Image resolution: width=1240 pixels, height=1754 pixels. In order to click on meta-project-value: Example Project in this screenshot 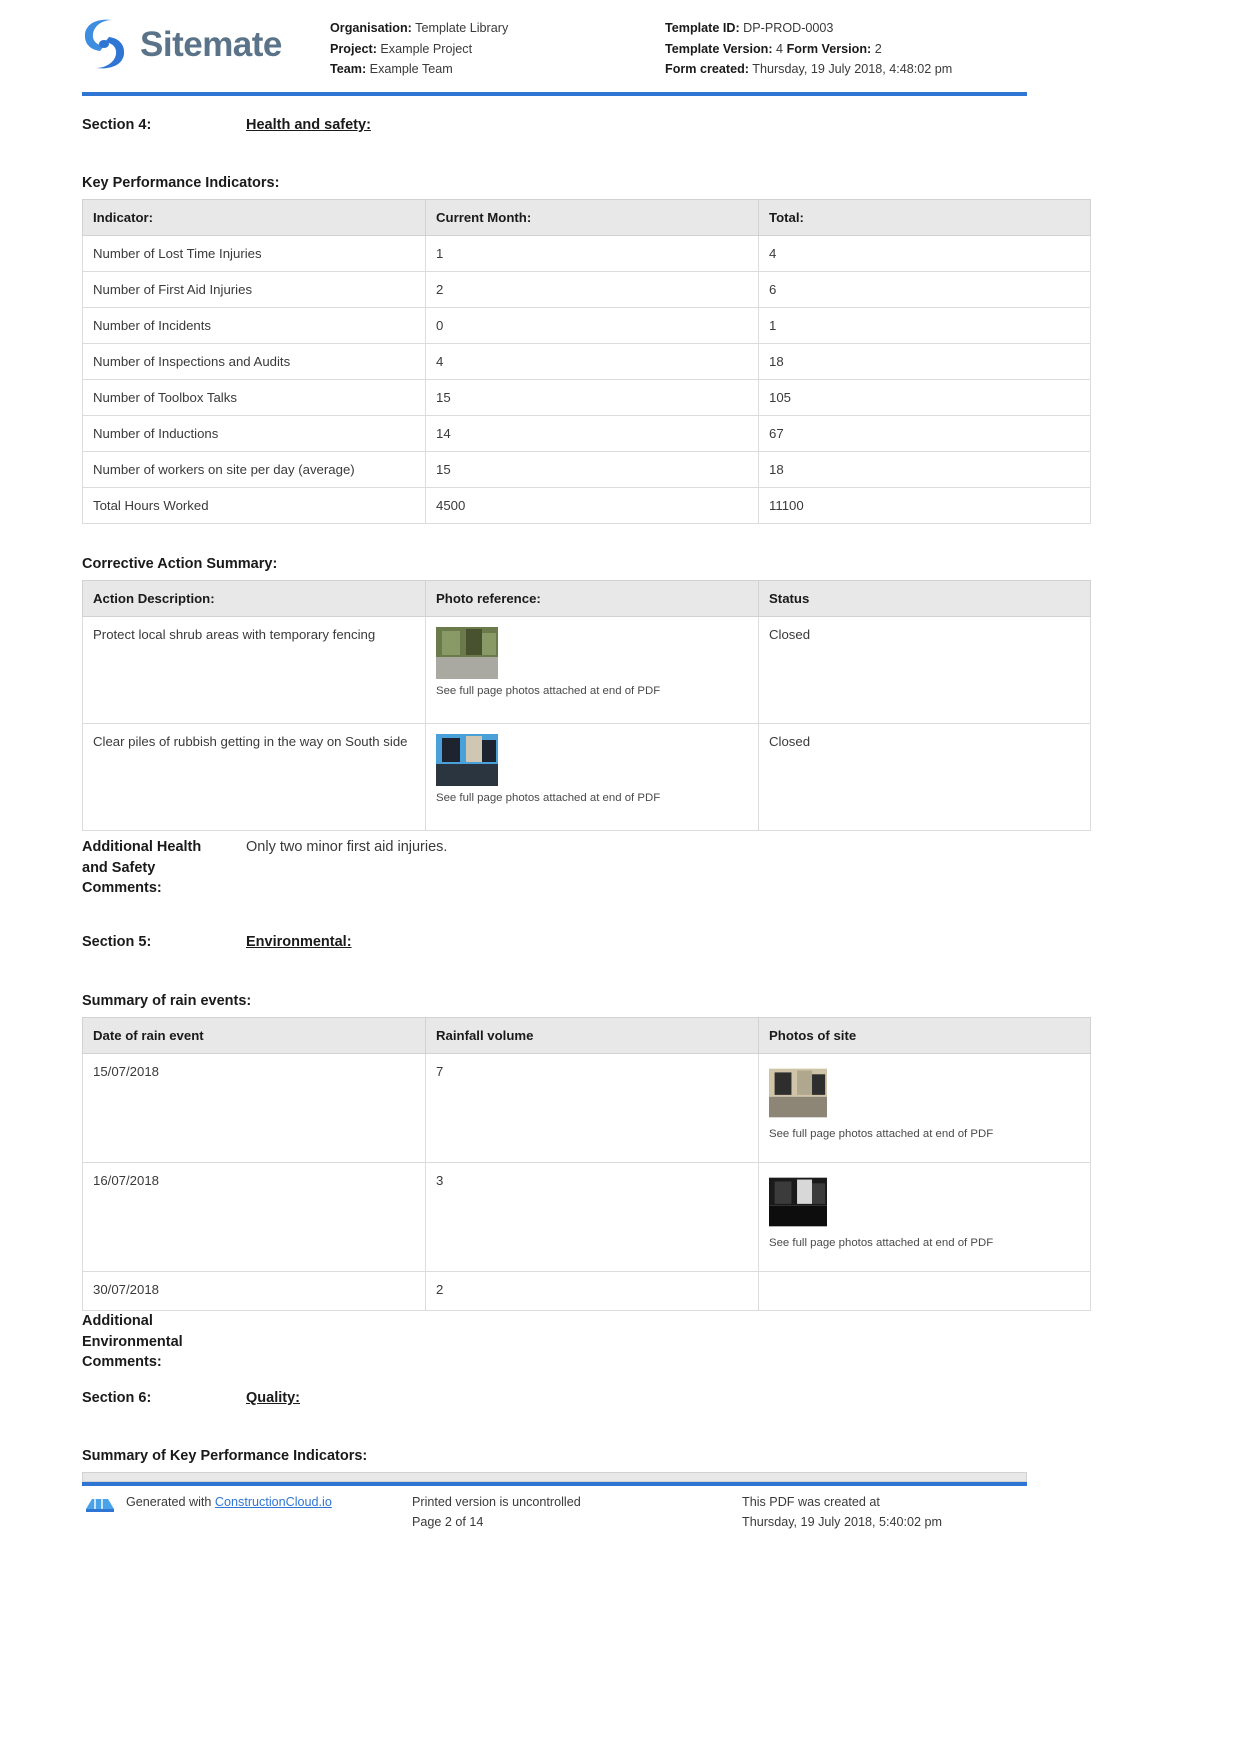, I will do `click(426, 48)`.